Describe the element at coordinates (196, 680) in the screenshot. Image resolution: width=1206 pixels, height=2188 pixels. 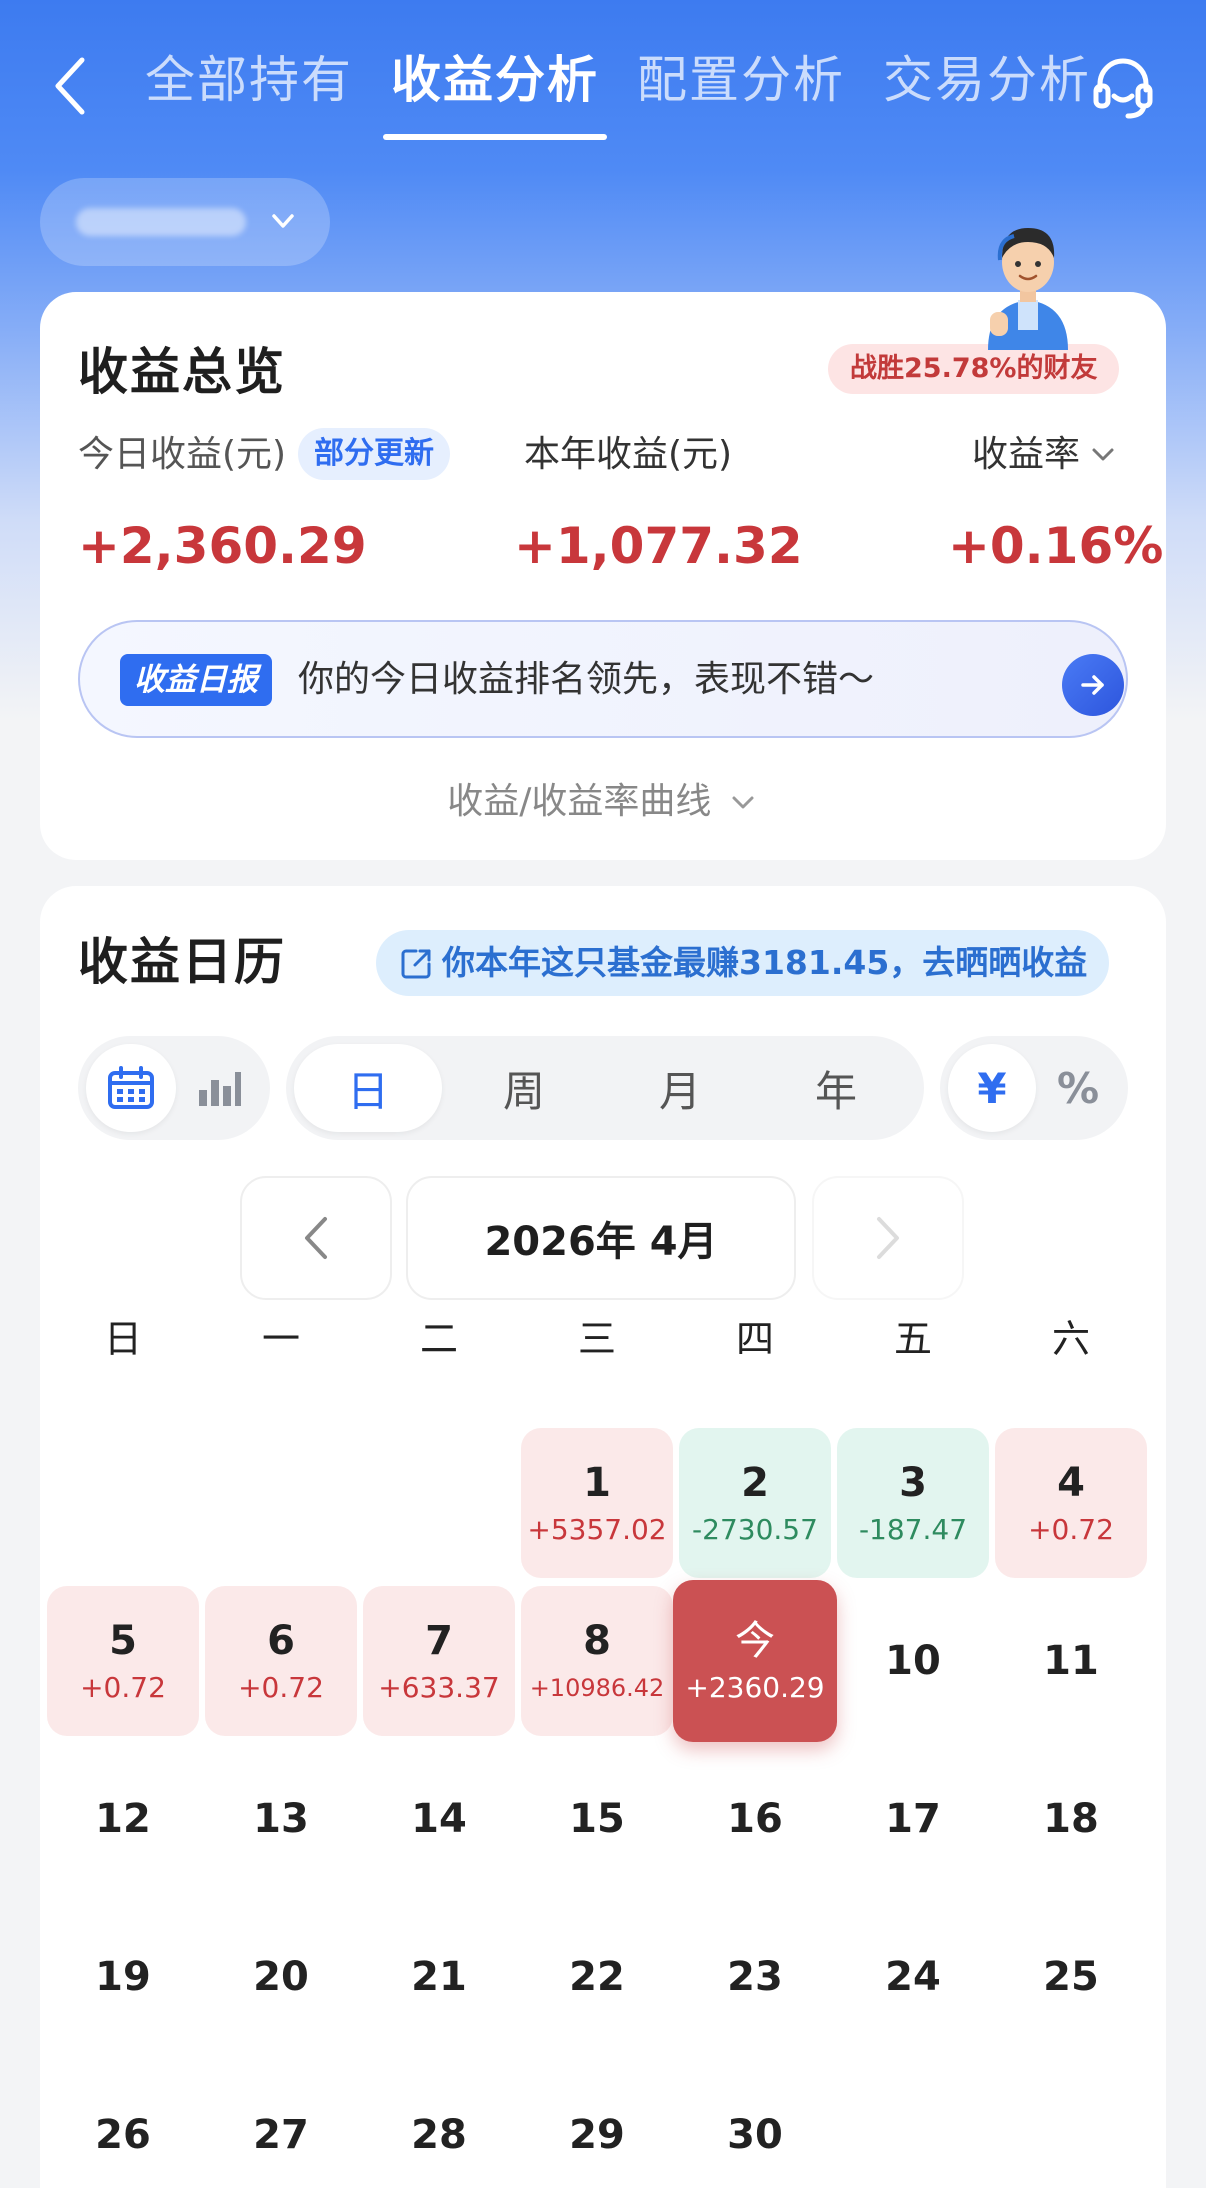
I see `daily-report-tag: 收益日报` at that location.